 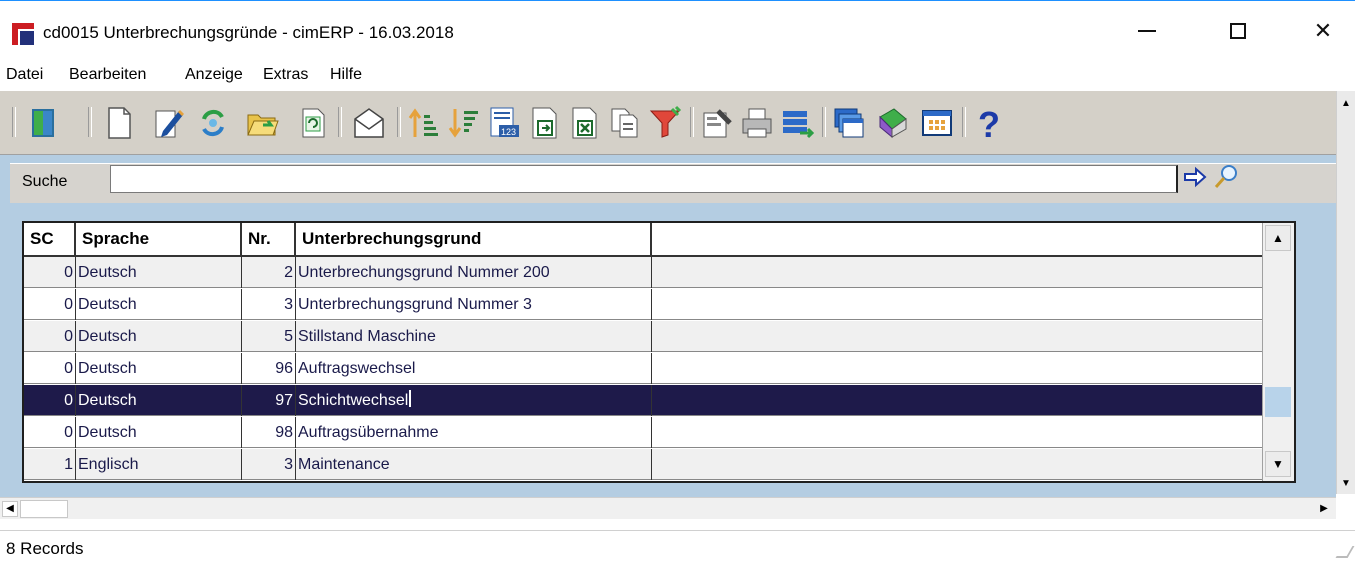 I want to click on export-document-icon, so click(x=545, y=123).